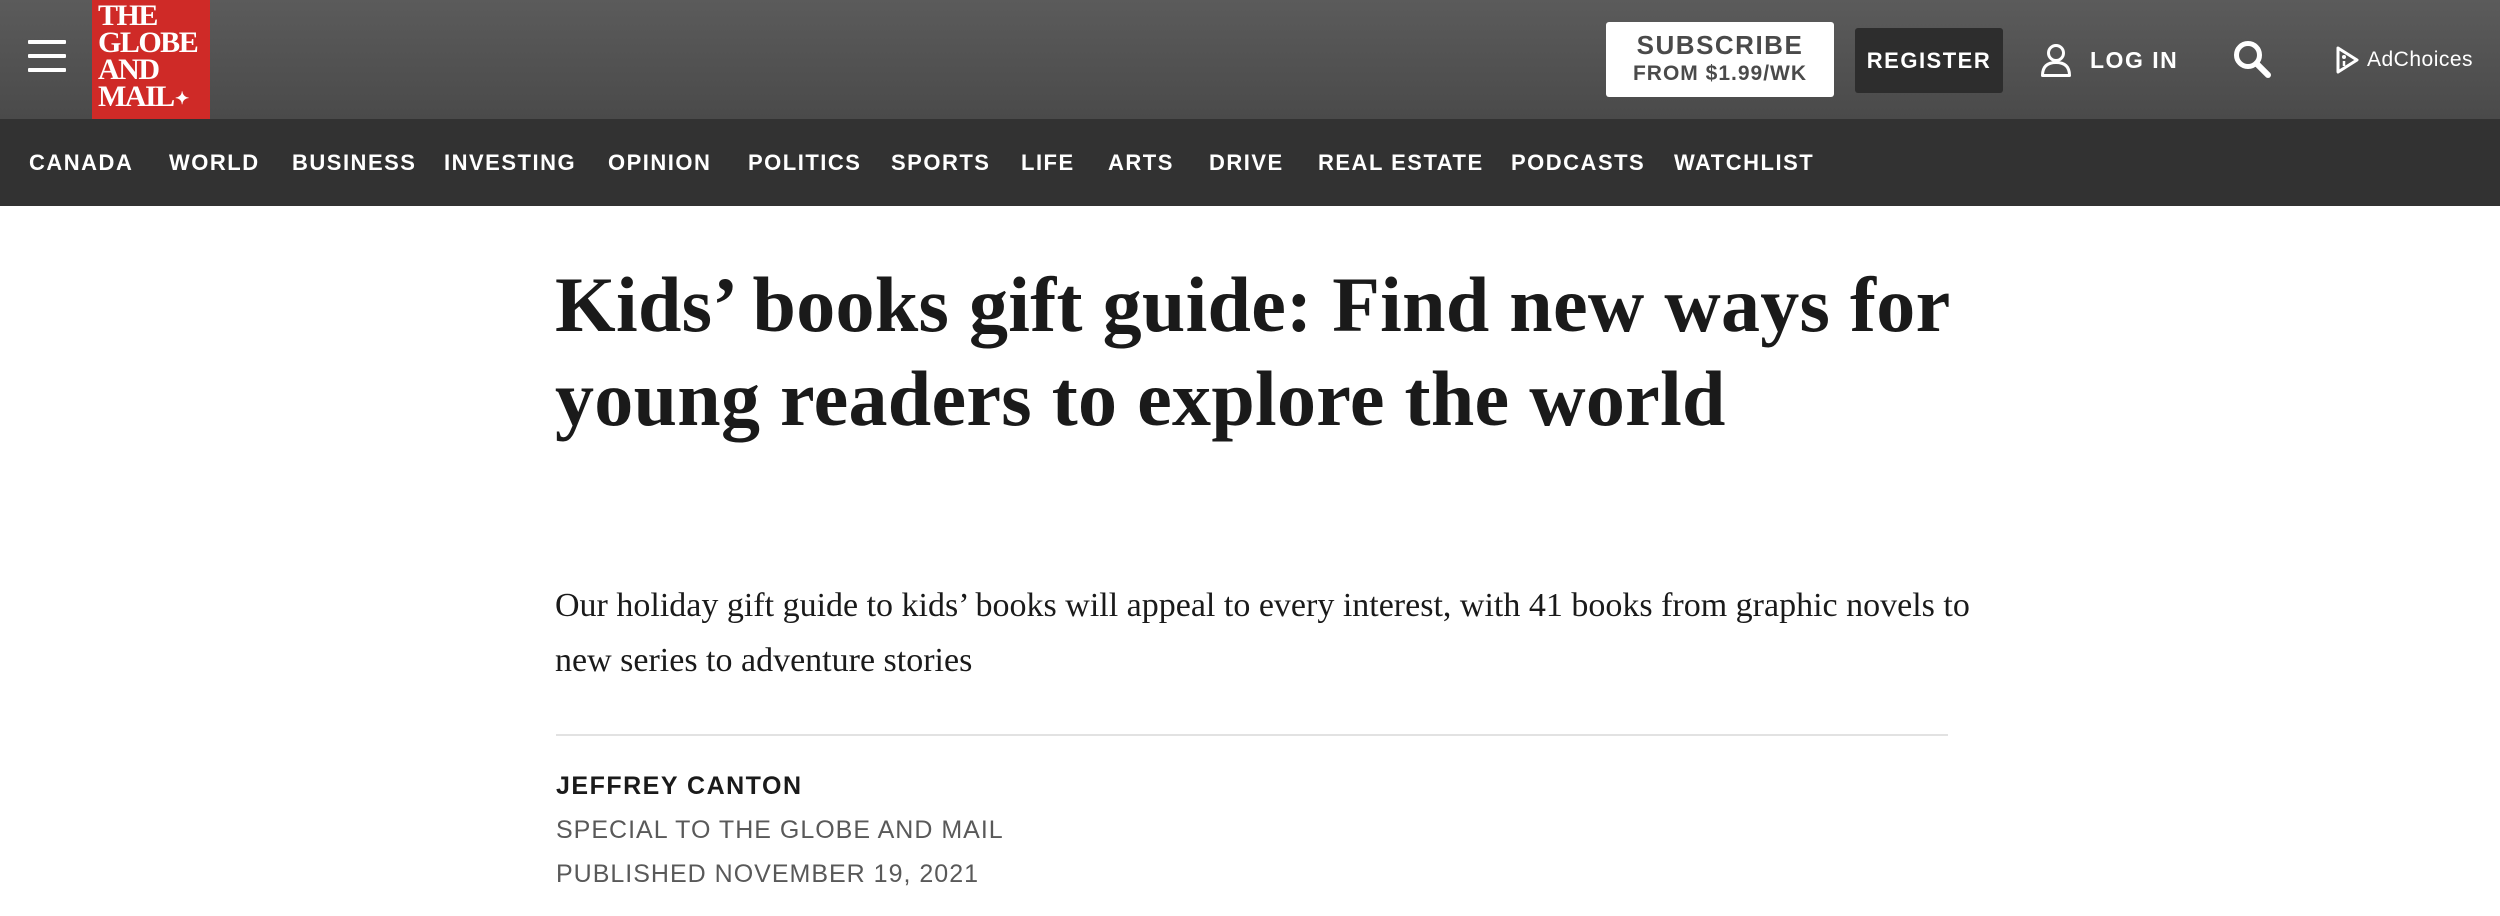 This screenshot has height=916, width=2500. I want to click on adchoices-link: AdChoices, so click(2403, 60).